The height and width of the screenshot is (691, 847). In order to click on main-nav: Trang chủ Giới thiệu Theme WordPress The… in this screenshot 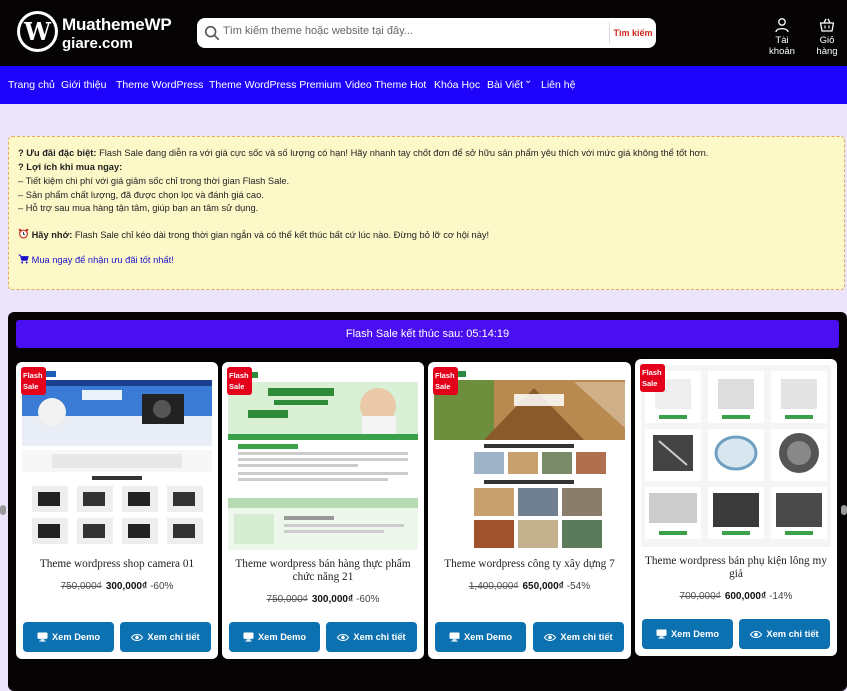, I will do `click(423, 85)`.